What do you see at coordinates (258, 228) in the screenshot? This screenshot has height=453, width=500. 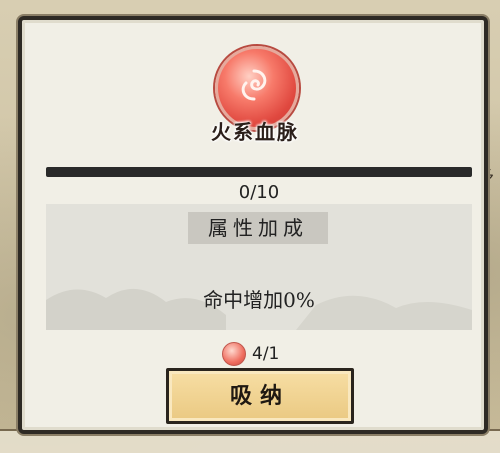 I see `attribute-bonus-title: 属性加成` at bounding box center [258, 228].